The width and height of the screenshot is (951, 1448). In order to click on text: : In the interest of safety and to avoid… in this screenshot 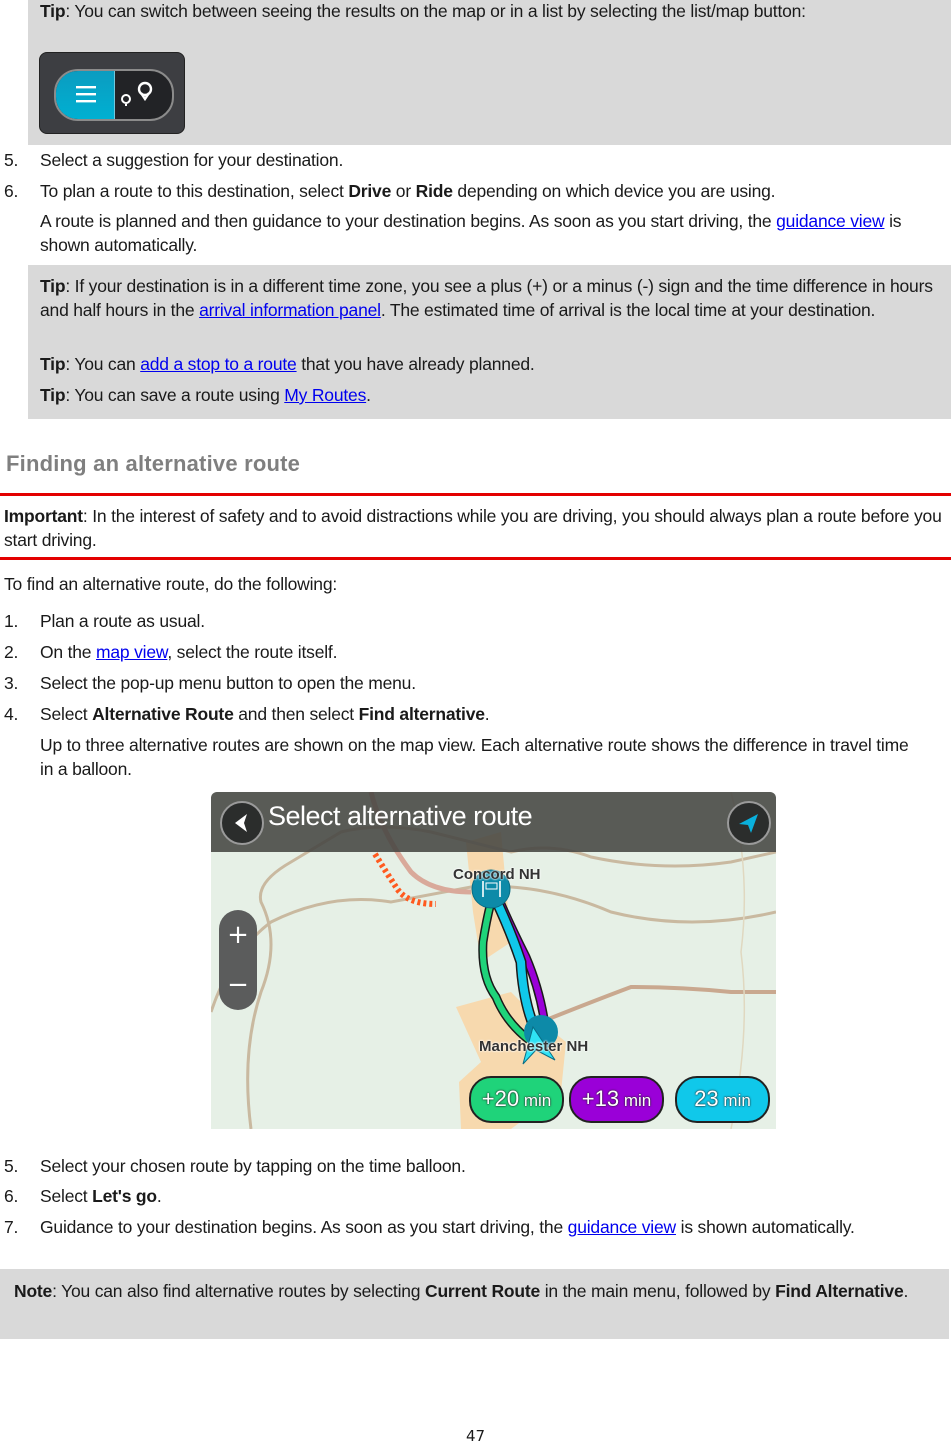, I will do `click(473, 528)`.